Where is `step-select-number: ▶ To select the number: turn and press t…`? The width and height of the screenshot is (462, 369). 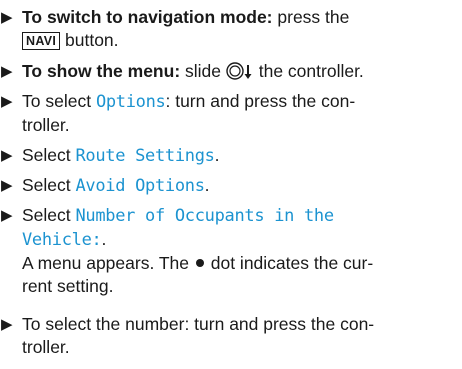
step-select-number: ▶ To select the number: turn and press t… is located at coordinates (229, 336).